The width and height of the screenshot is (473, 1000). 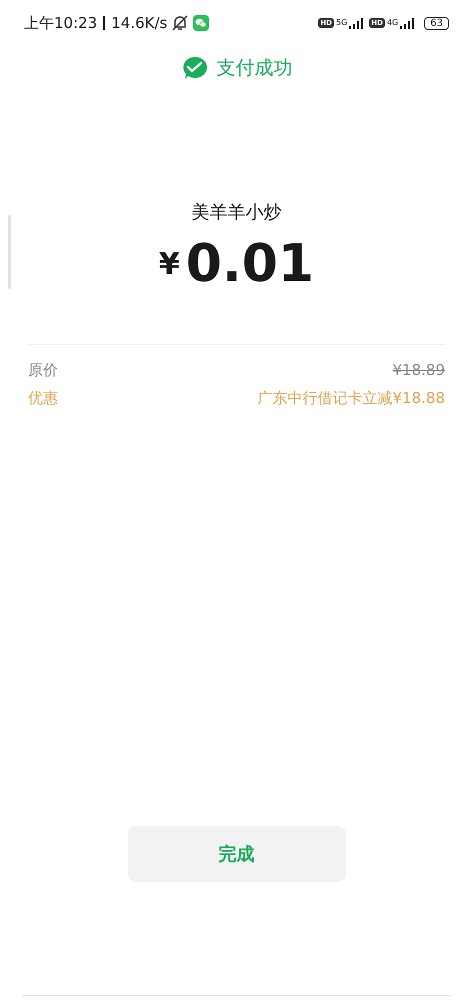 I want to click on status-time: 上午10:23, so click(x=61, y=23).